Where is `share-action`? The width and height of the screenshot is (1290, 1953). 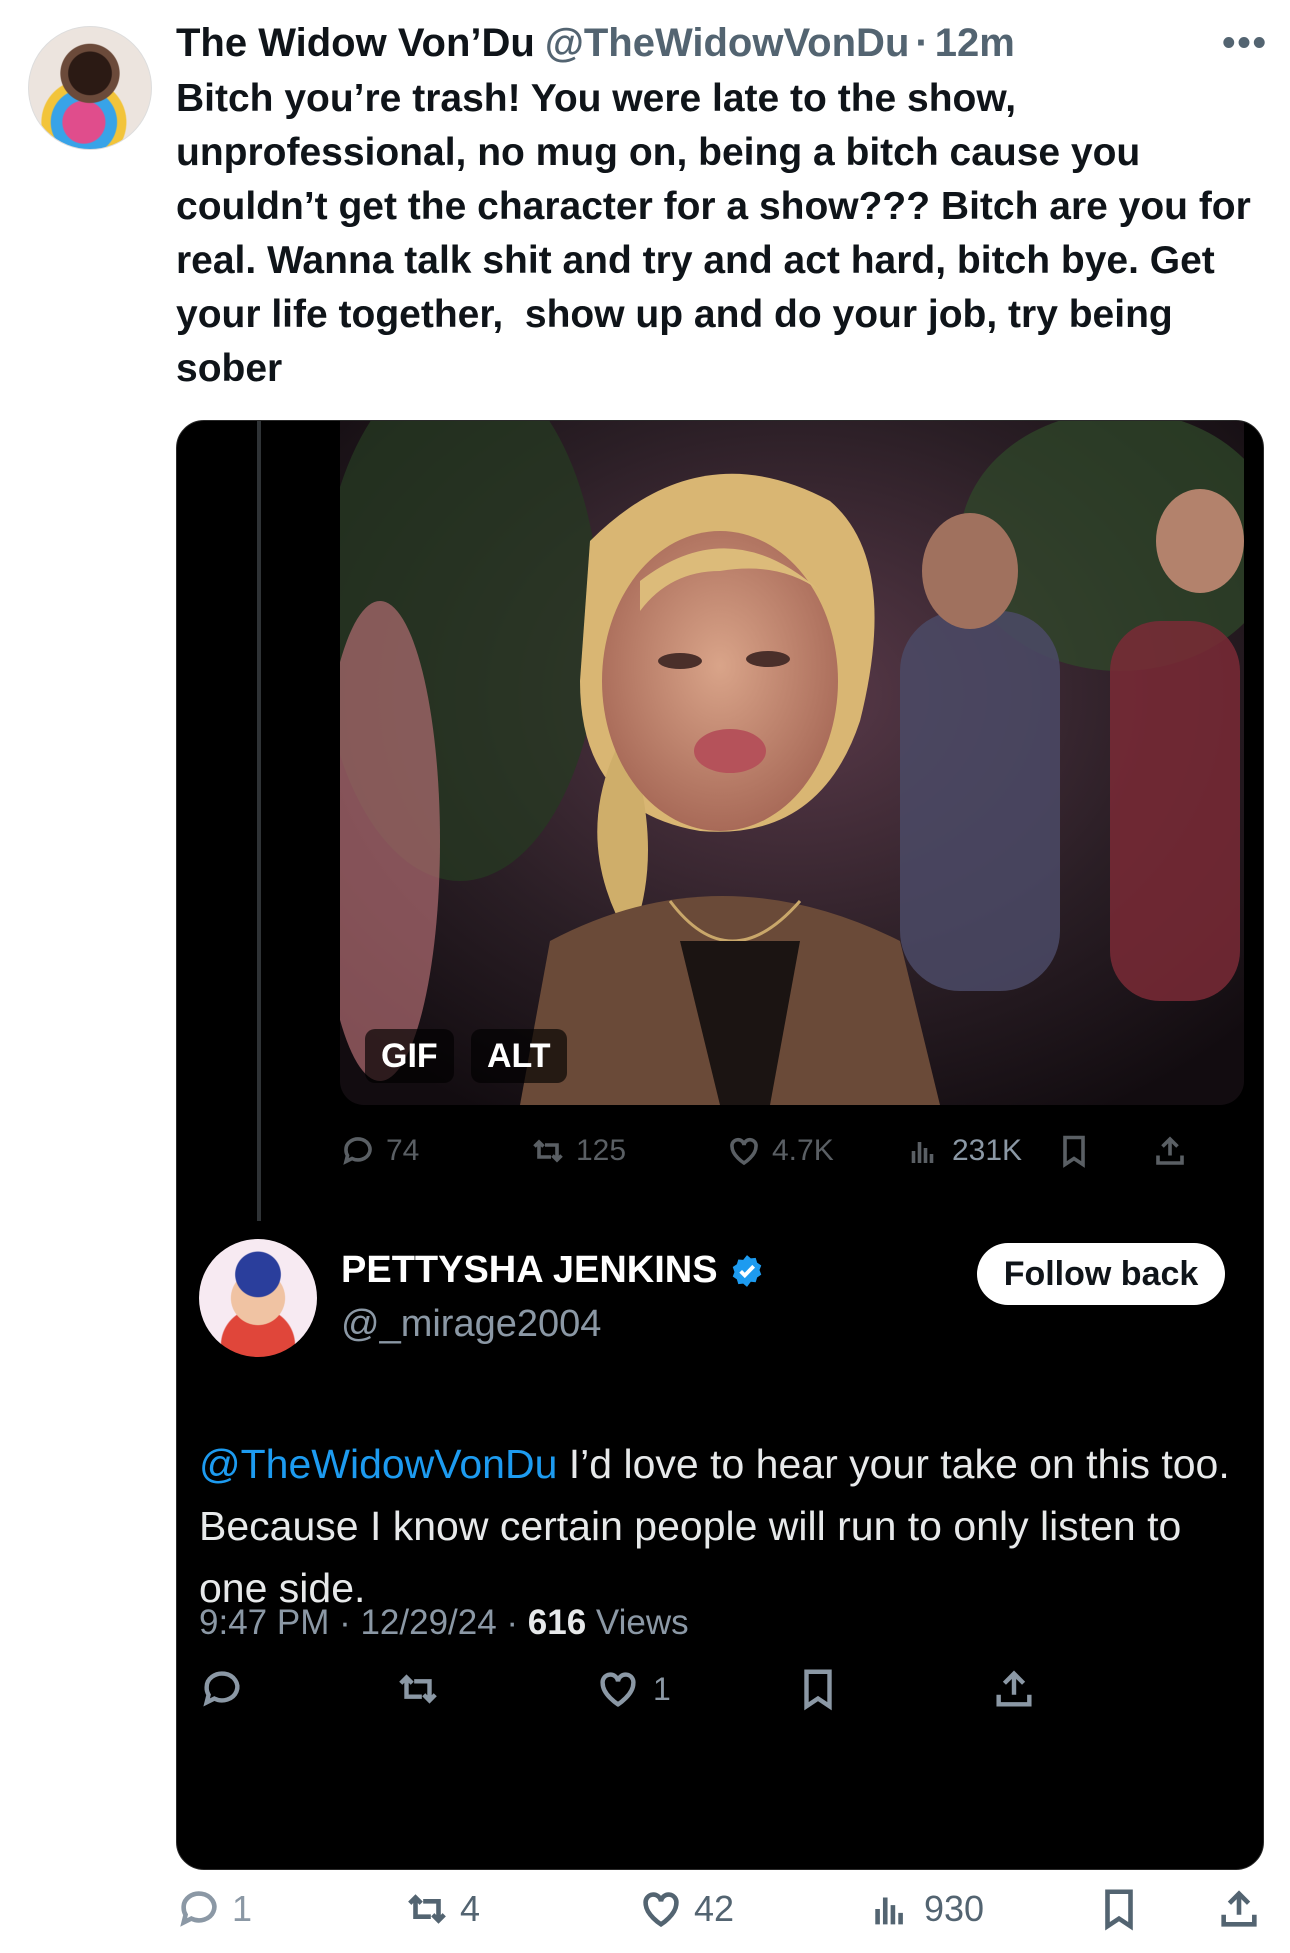
share-action is located at coordinates (1239, 1909).